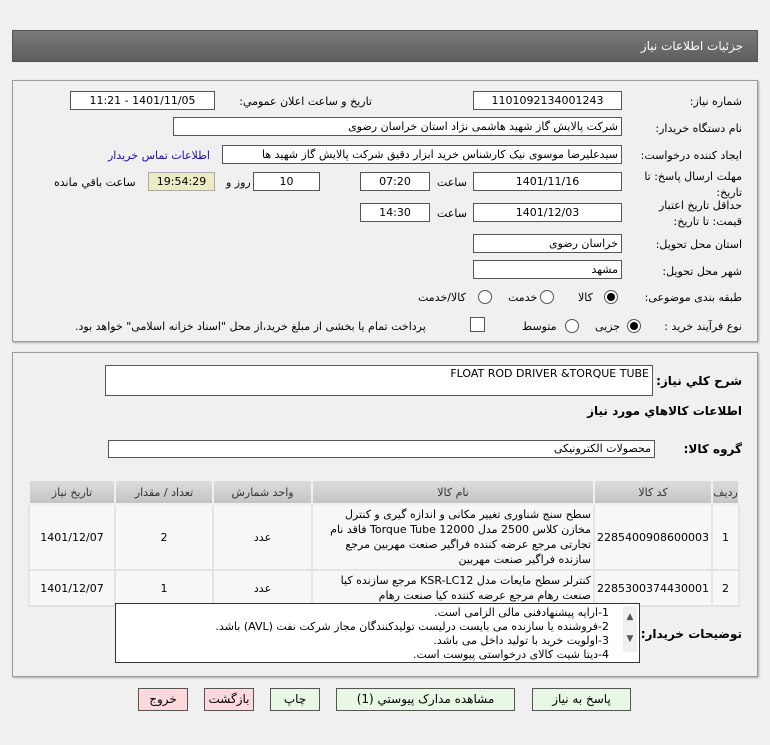  I want to click on attachments-button: مشاهده مدارک پيوستي (1), so click(425, 699).